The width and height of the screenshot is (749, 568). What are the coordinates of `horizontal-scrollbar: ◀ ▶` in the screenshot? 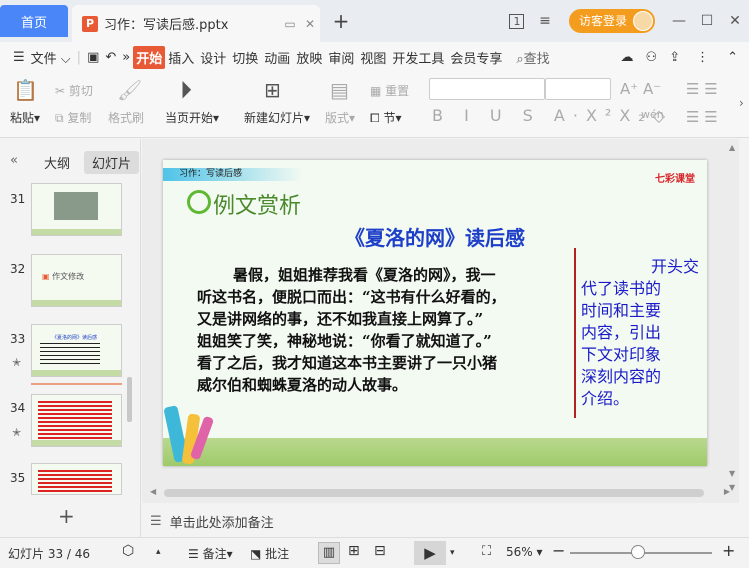 It's located at (440, 492).